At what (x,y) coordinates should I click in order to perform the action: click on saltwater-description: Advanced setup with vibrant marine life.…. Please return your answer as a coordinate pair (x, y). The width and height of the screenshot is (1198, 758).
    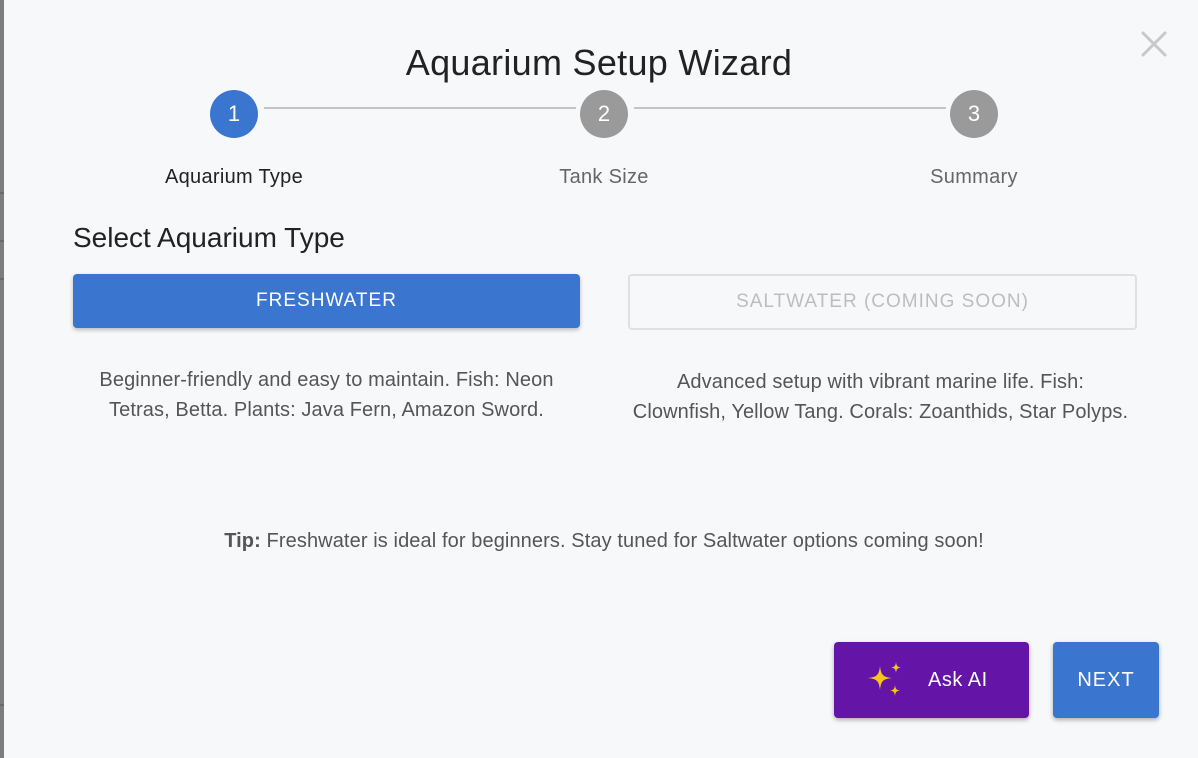
    Looking at the image, I should click on (880, 397).